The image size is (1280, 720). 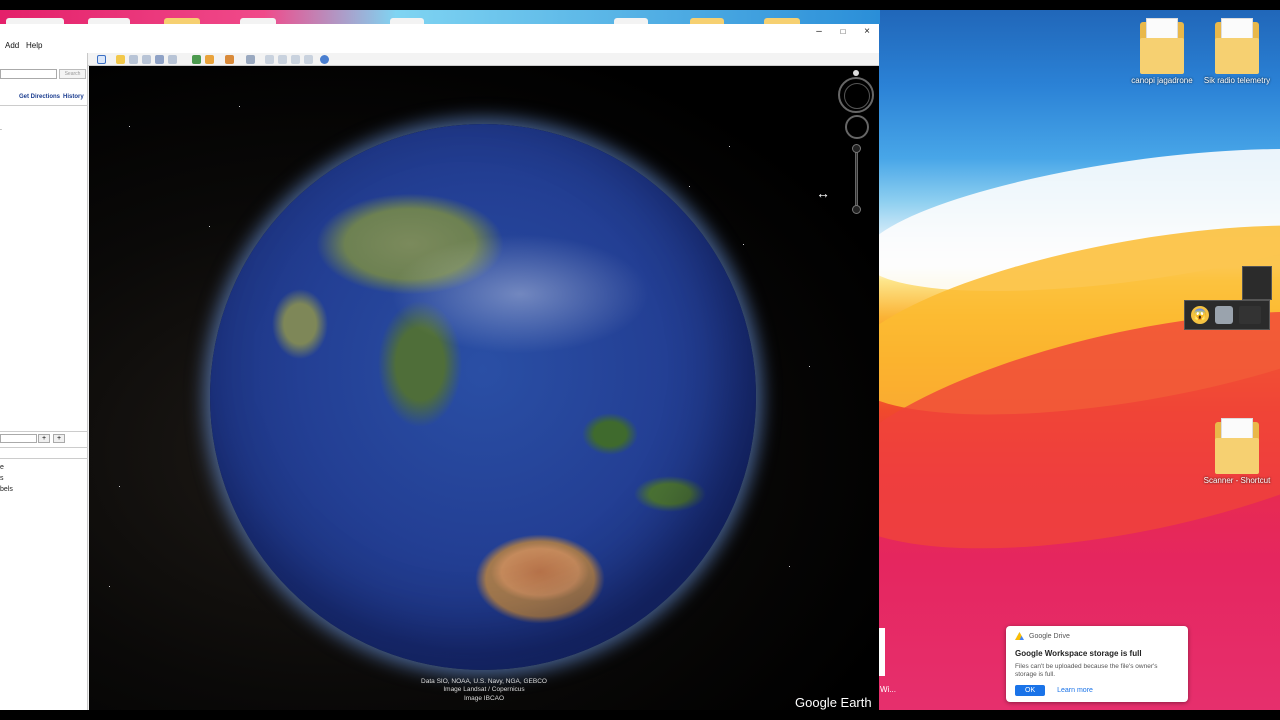 I want to click on bottom-black-bar, so click(x=640, y=715).